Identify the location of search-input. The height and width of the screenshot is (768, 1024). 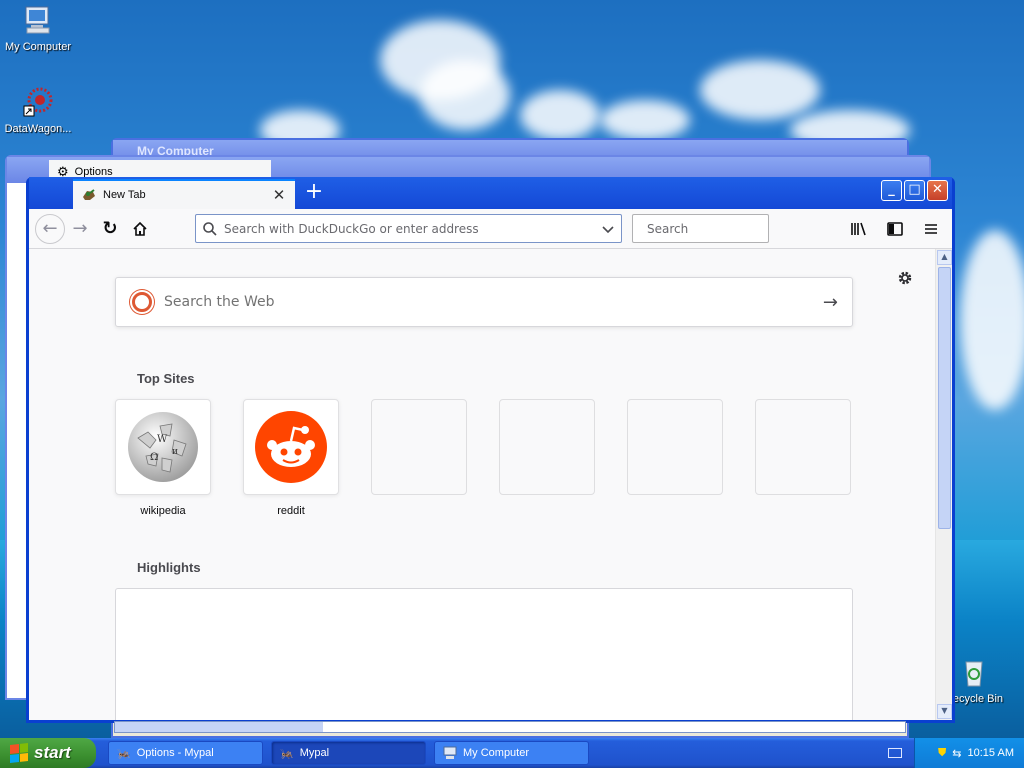
(722, 228).